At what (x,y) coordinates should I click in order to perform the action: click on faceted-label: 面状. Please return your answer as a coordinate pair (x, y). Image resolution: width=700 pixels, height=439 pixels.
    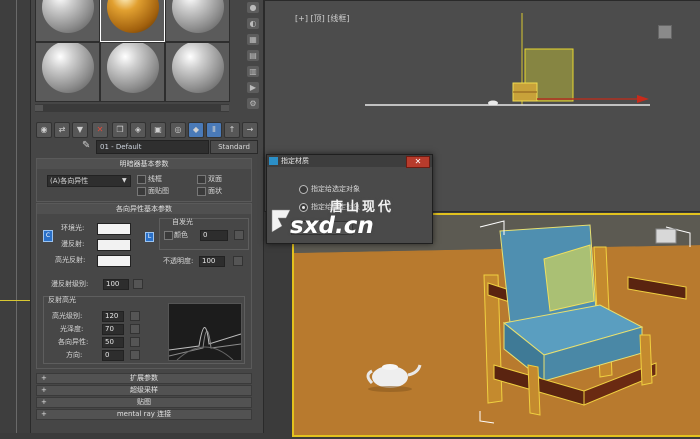
    Looking at the image, I should click on (215, 191).